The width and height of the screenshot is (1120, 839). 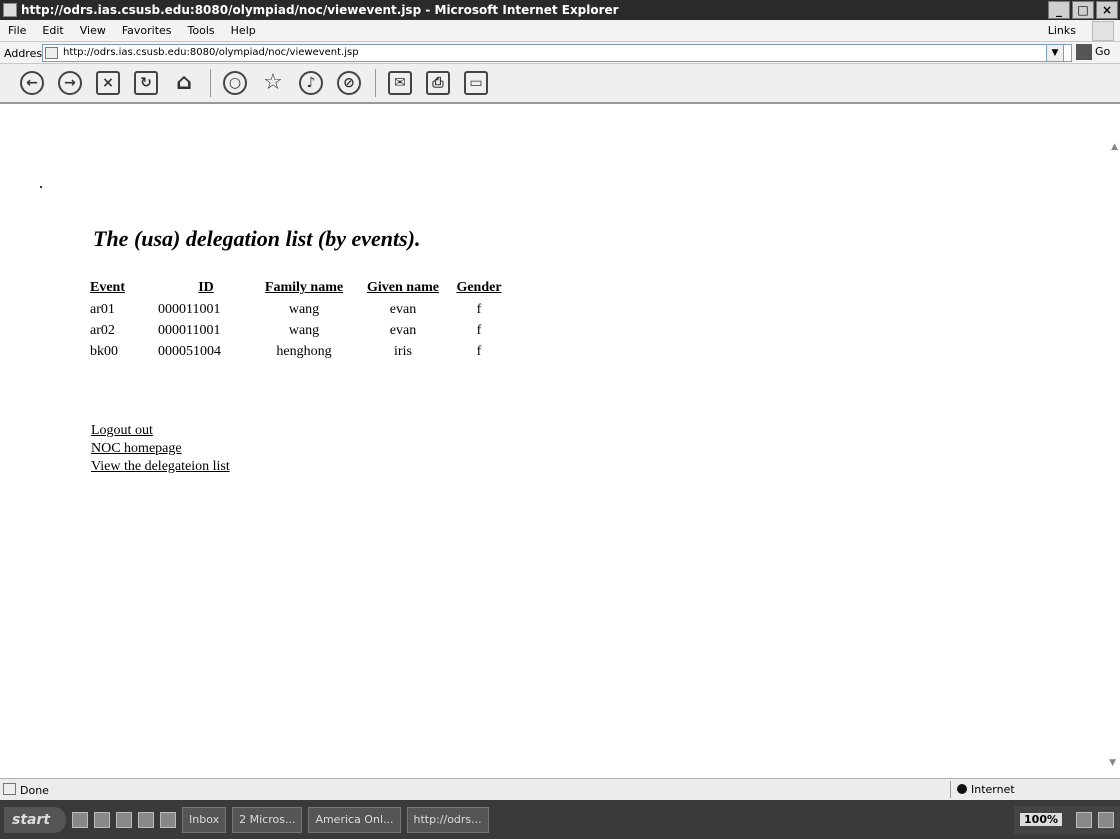 What do you see at coordinates (32, 83) in the screenshot?
I see `back-icon: ←` at bounding box center [32, 83].